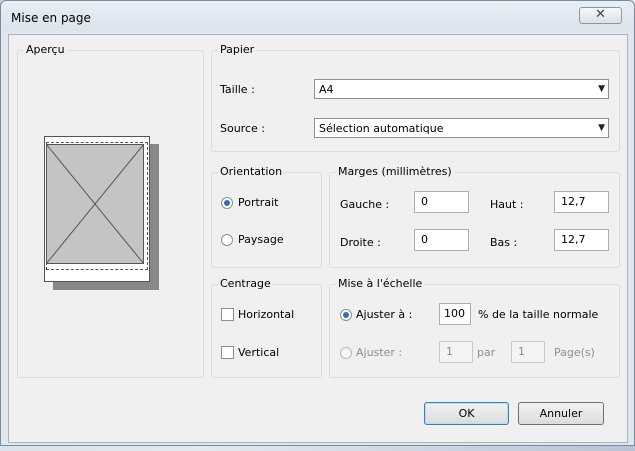  Describe the element at coordinates (441, 202) in the screenshot. I see `left-margin-input: 0` at that location.